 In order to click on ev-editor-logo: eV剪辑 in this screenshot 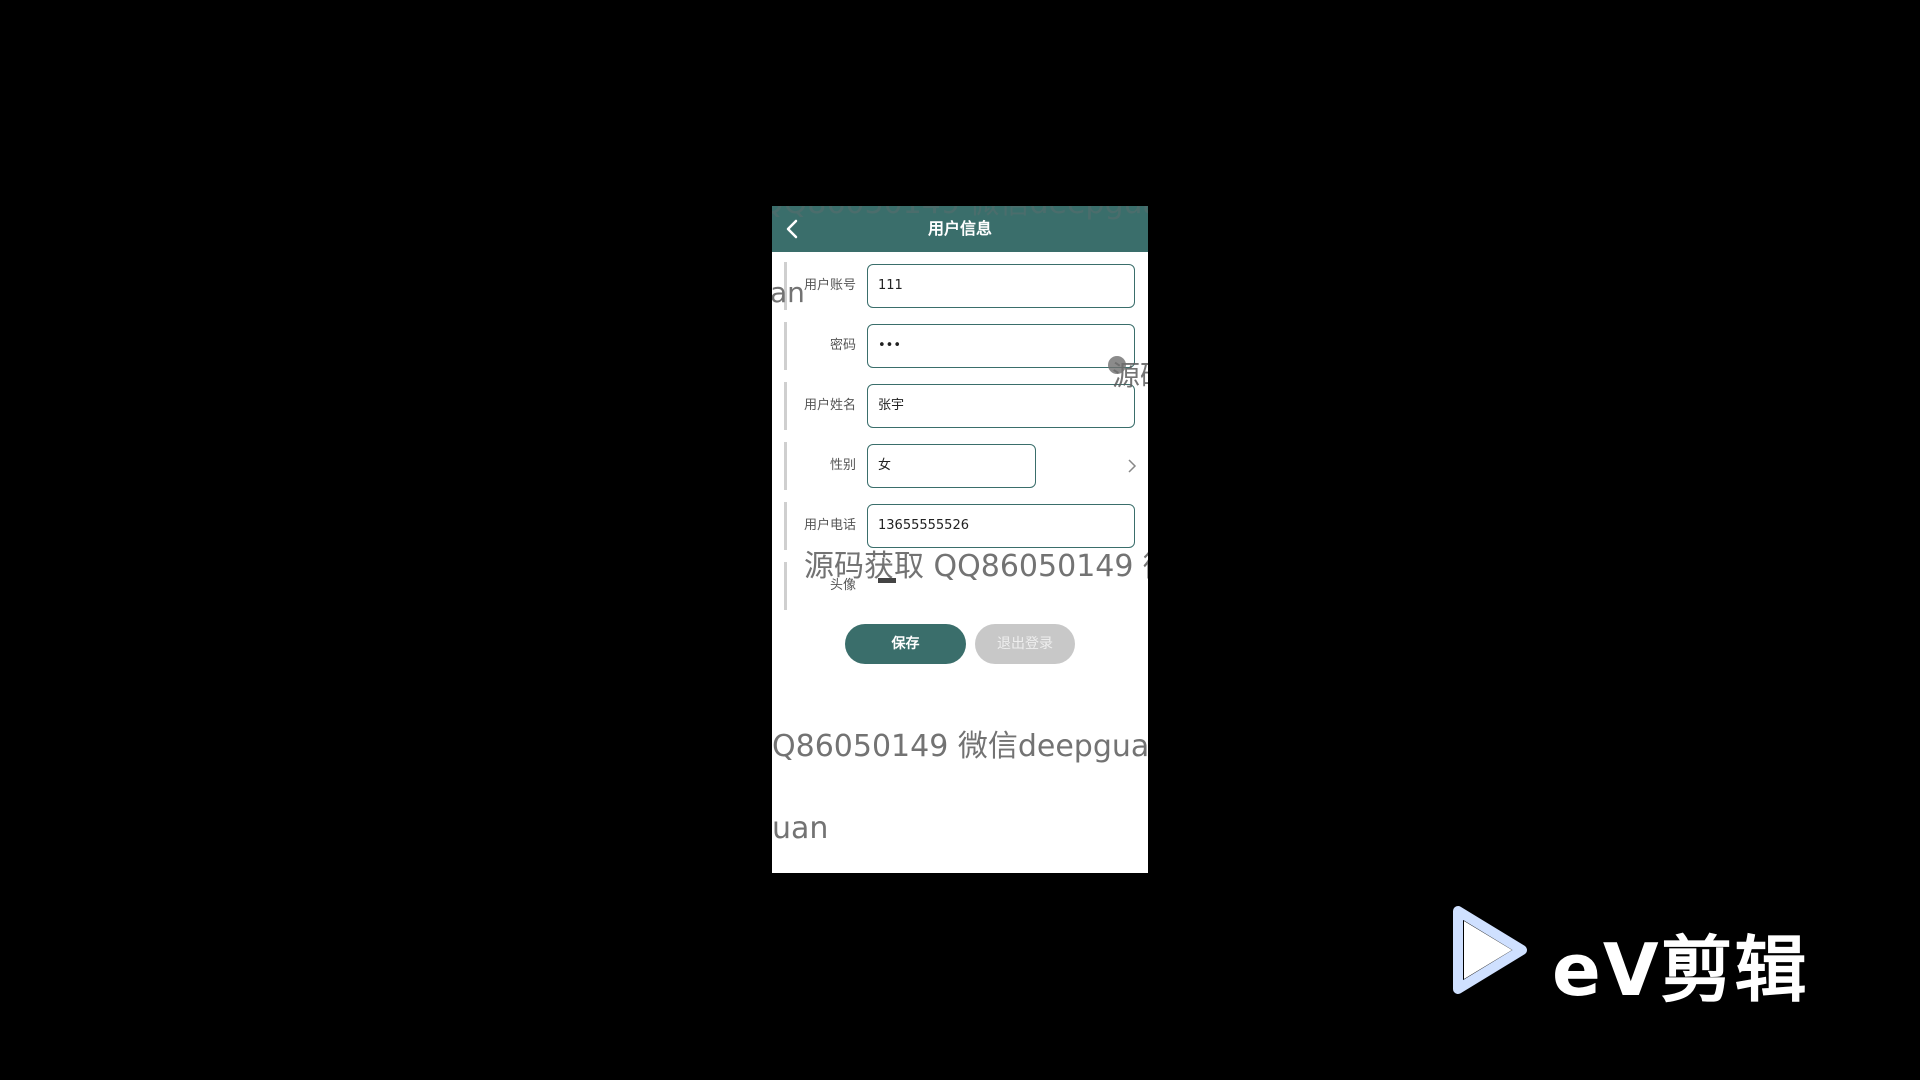, I will do `click(1630, 958)`.